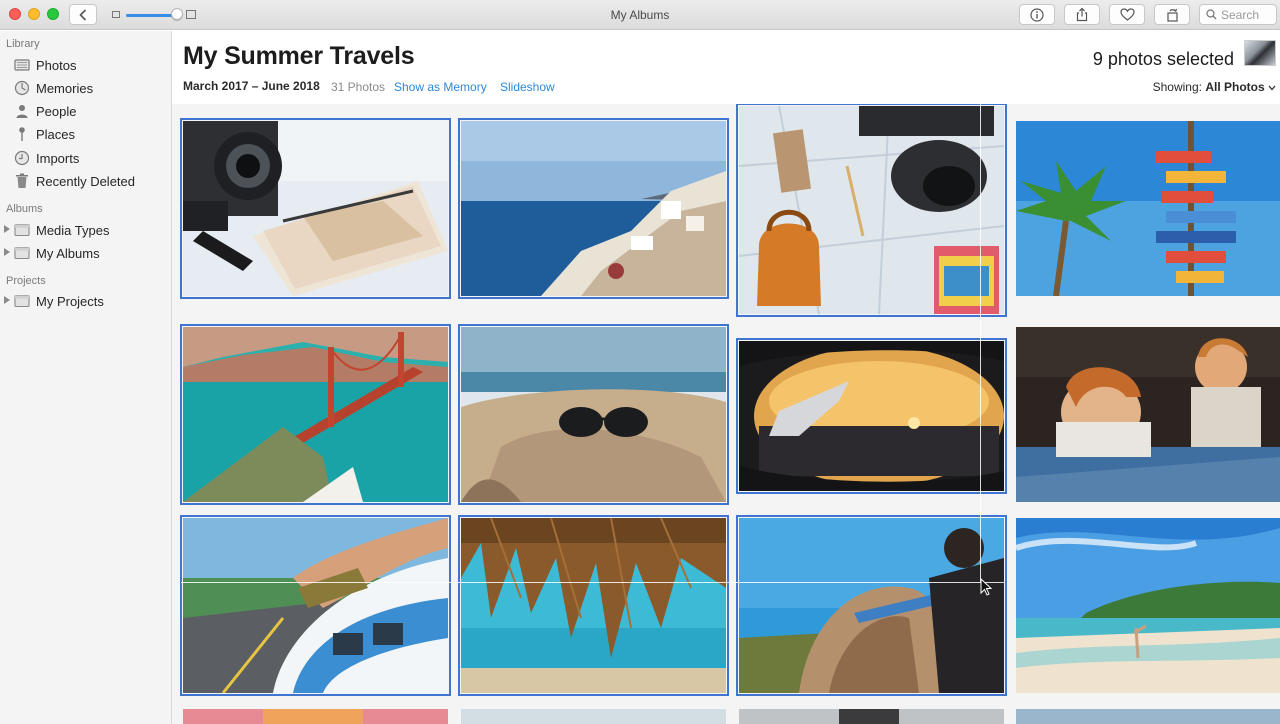 Image resolution: width=1280 pixels, height=724 pixels. What do you see at coordinates (1235, 87) in the screenshot?
I see `showing-value: All Photos` at bounding box center [1235, 87].